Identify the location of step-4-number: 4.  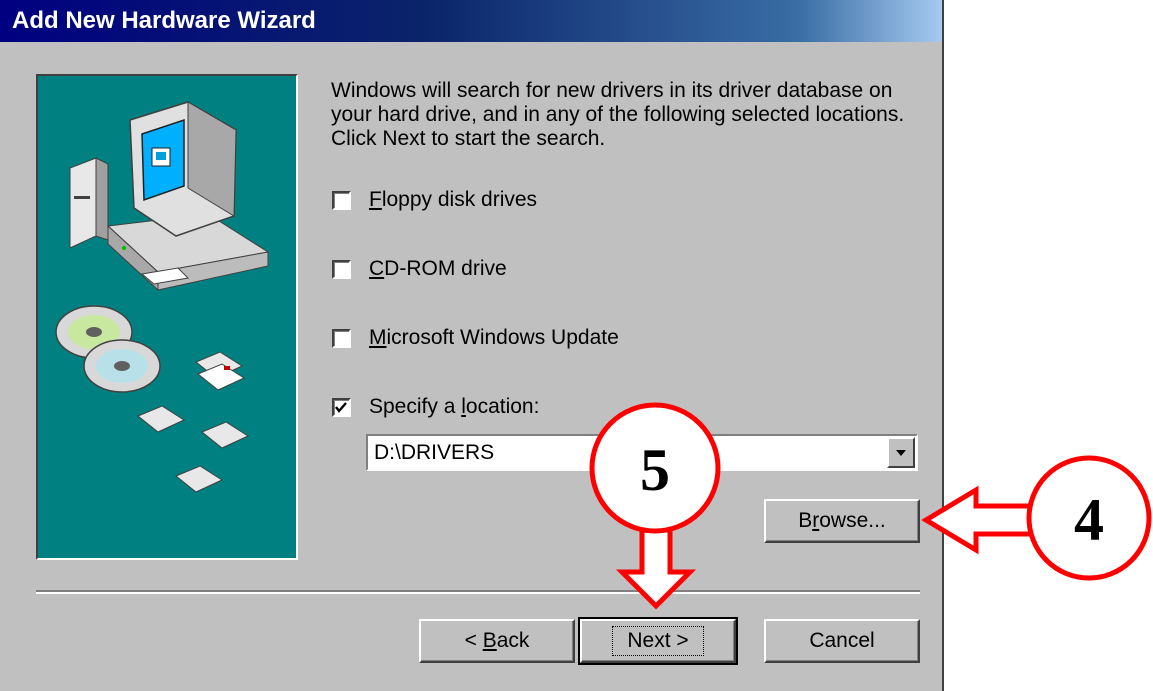
(1089, 520).